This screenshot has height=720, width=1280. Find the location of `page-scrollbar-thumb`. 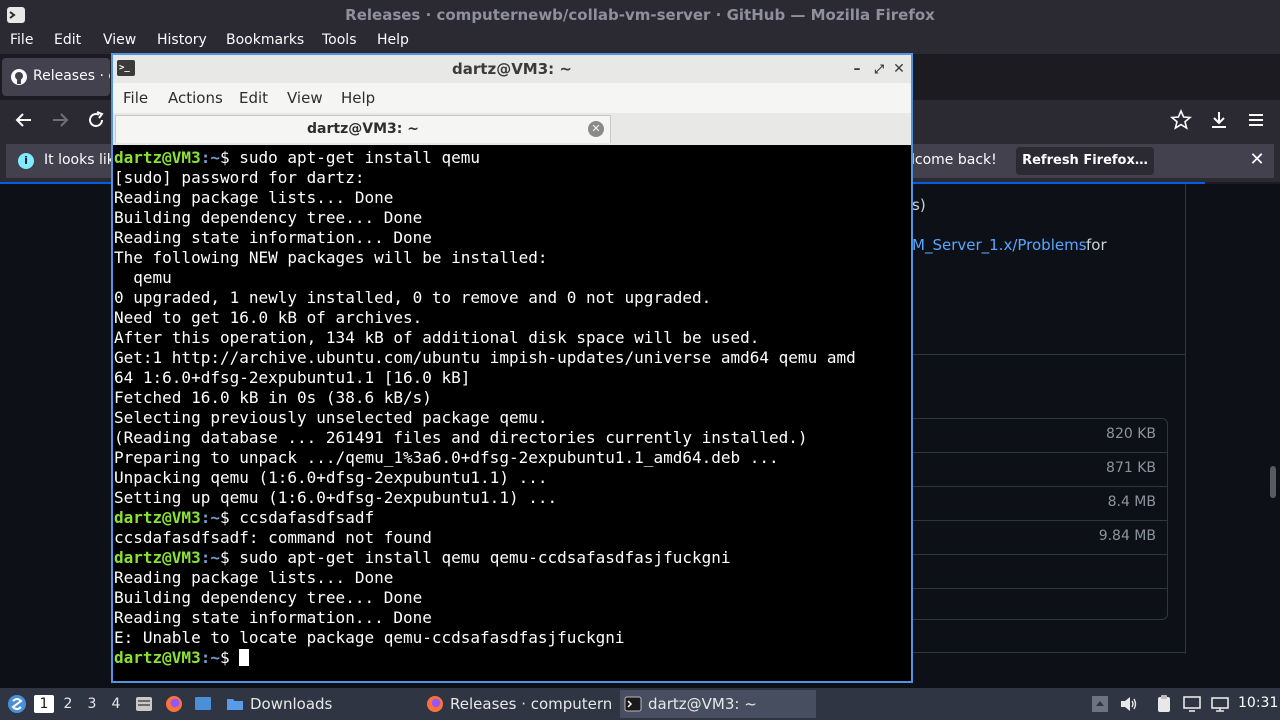

page-scrollbar-thumb is located at coordinates (1273, 482).